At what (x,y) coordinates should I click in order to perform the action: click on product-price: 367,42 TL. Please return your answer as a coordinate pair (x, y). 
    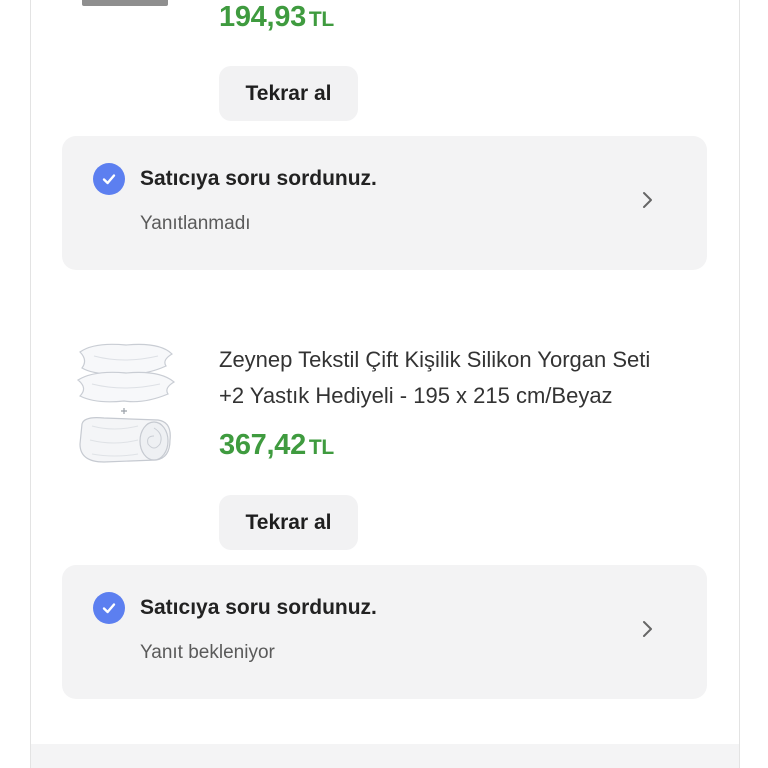
    Looking at the image, I should click on (276, 445).